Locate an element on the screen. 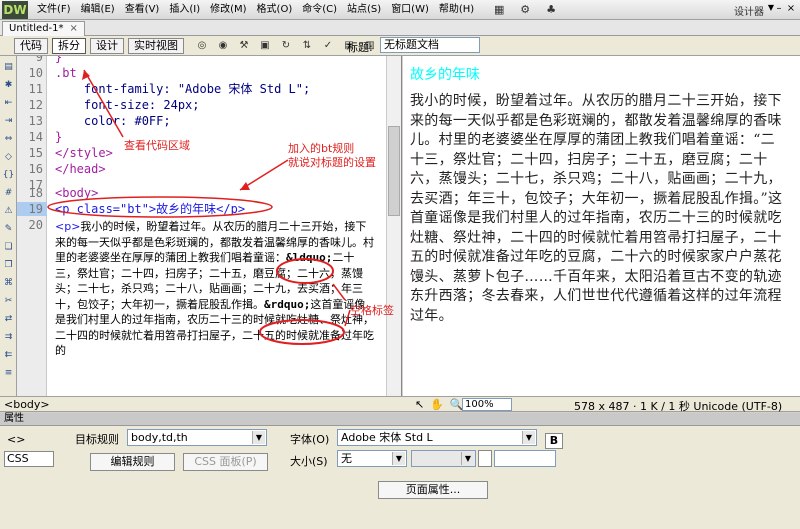  font-select: Adobe 宋体 Std L ▼ is located at coordinates (437, 437).